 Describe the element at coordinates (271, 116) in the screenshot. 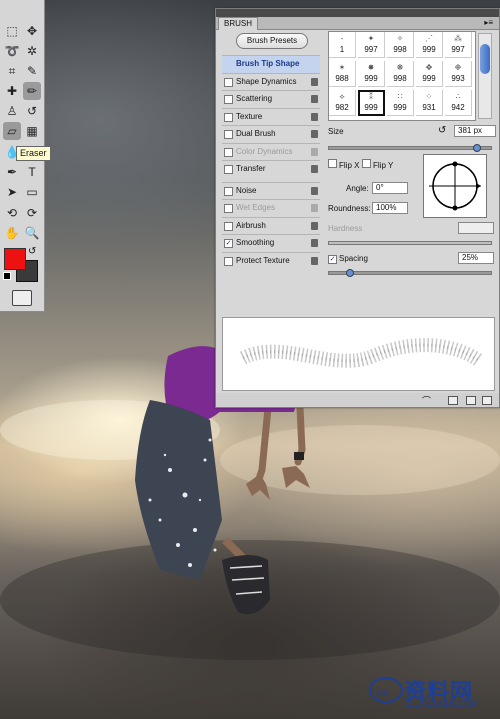

I see `option-texture: Texture` at that location.